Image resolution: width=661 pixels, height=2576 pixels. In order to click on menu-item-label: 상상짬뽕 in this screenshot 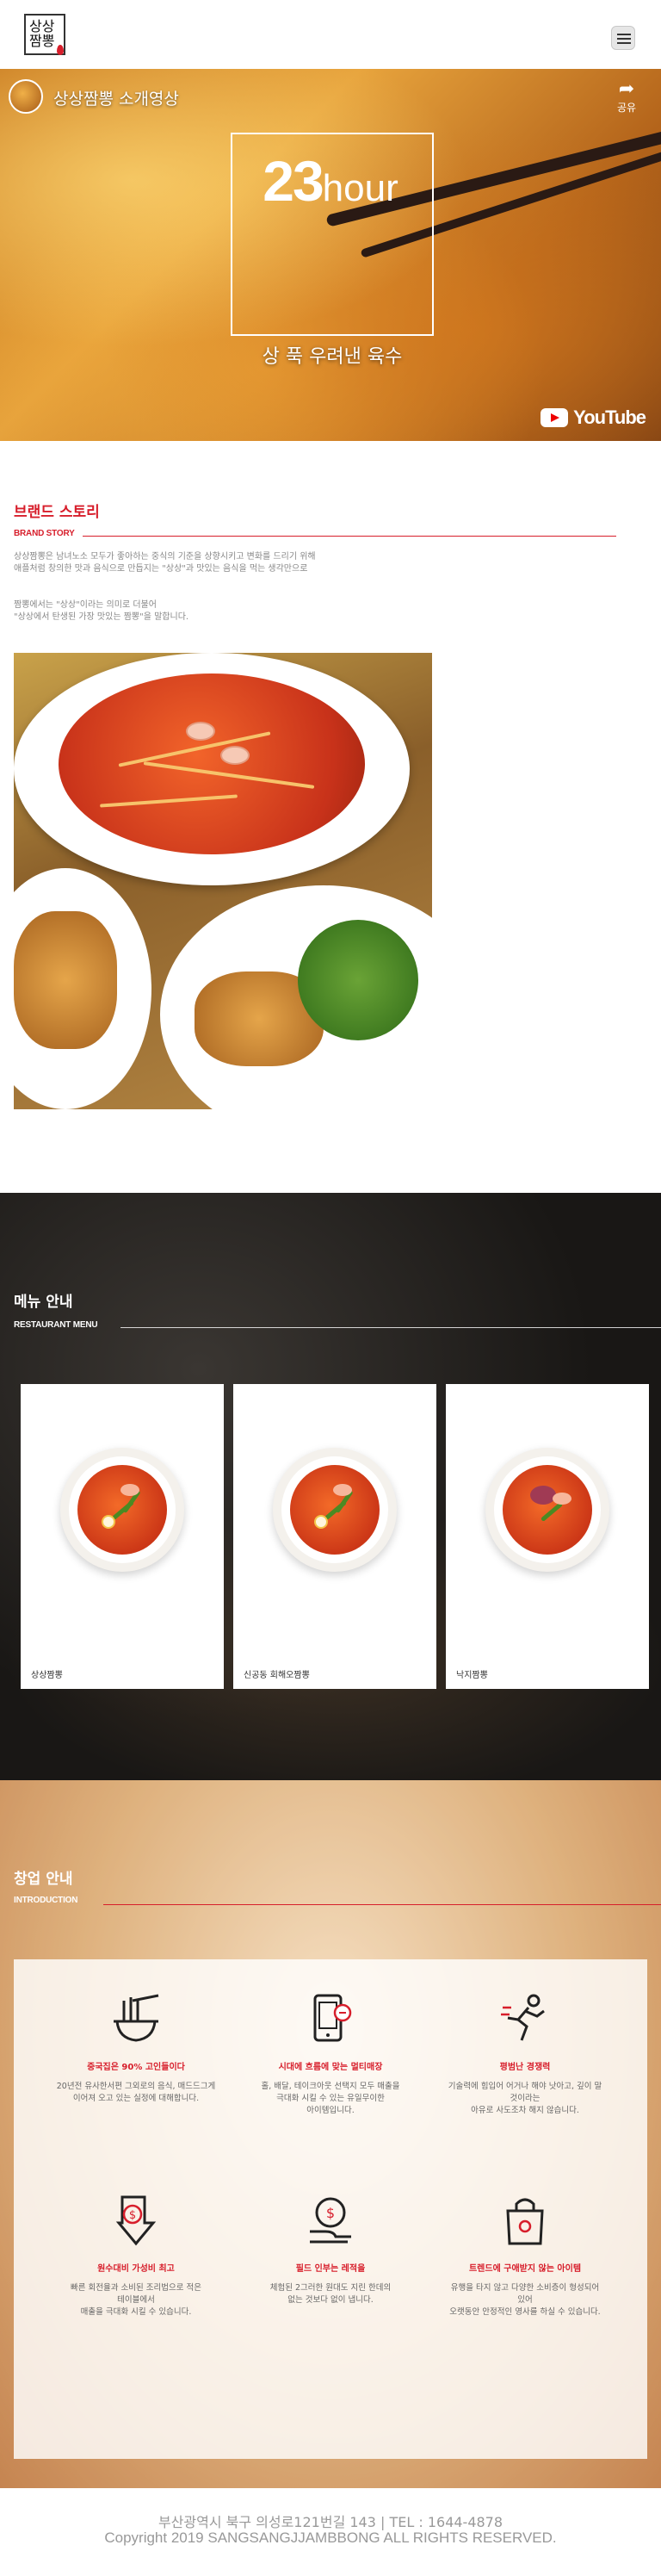, I will do `click(47, 1676)`.